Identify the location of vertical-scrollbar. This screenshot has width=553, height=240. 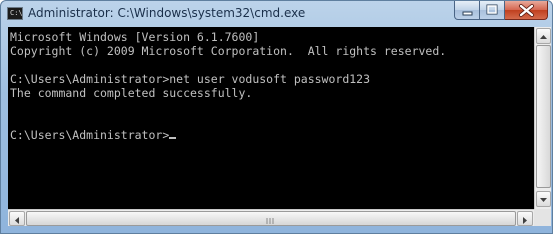
(542, 118).